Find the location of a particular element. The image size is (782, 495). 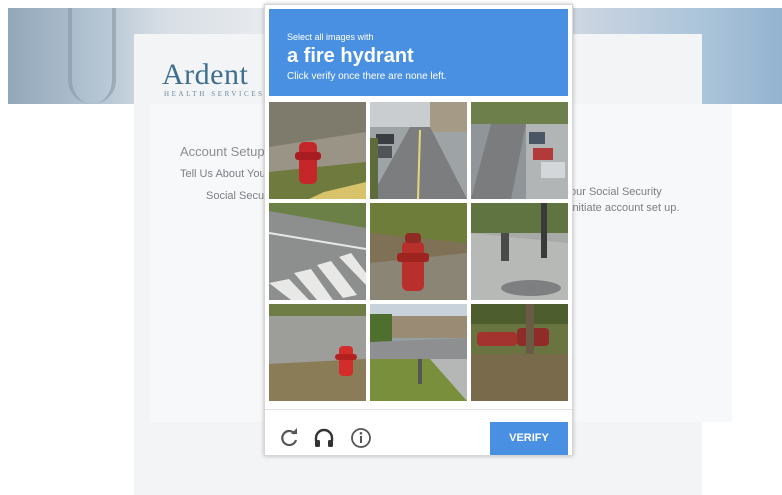

account-setup-heading: Account Setup is located at coordinates (222, 151).